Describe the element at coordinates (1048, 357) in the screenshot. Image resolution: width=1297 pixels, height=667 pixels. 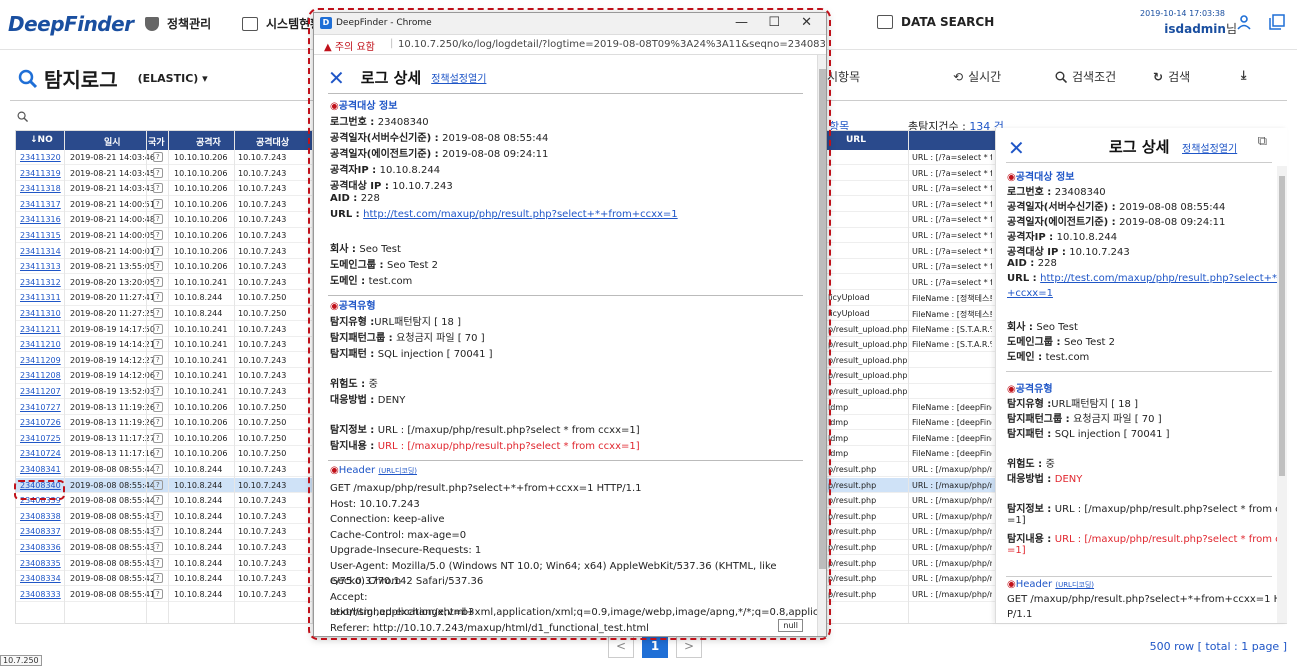
I see `panel-domain: 도메인 : test.com` at that location.